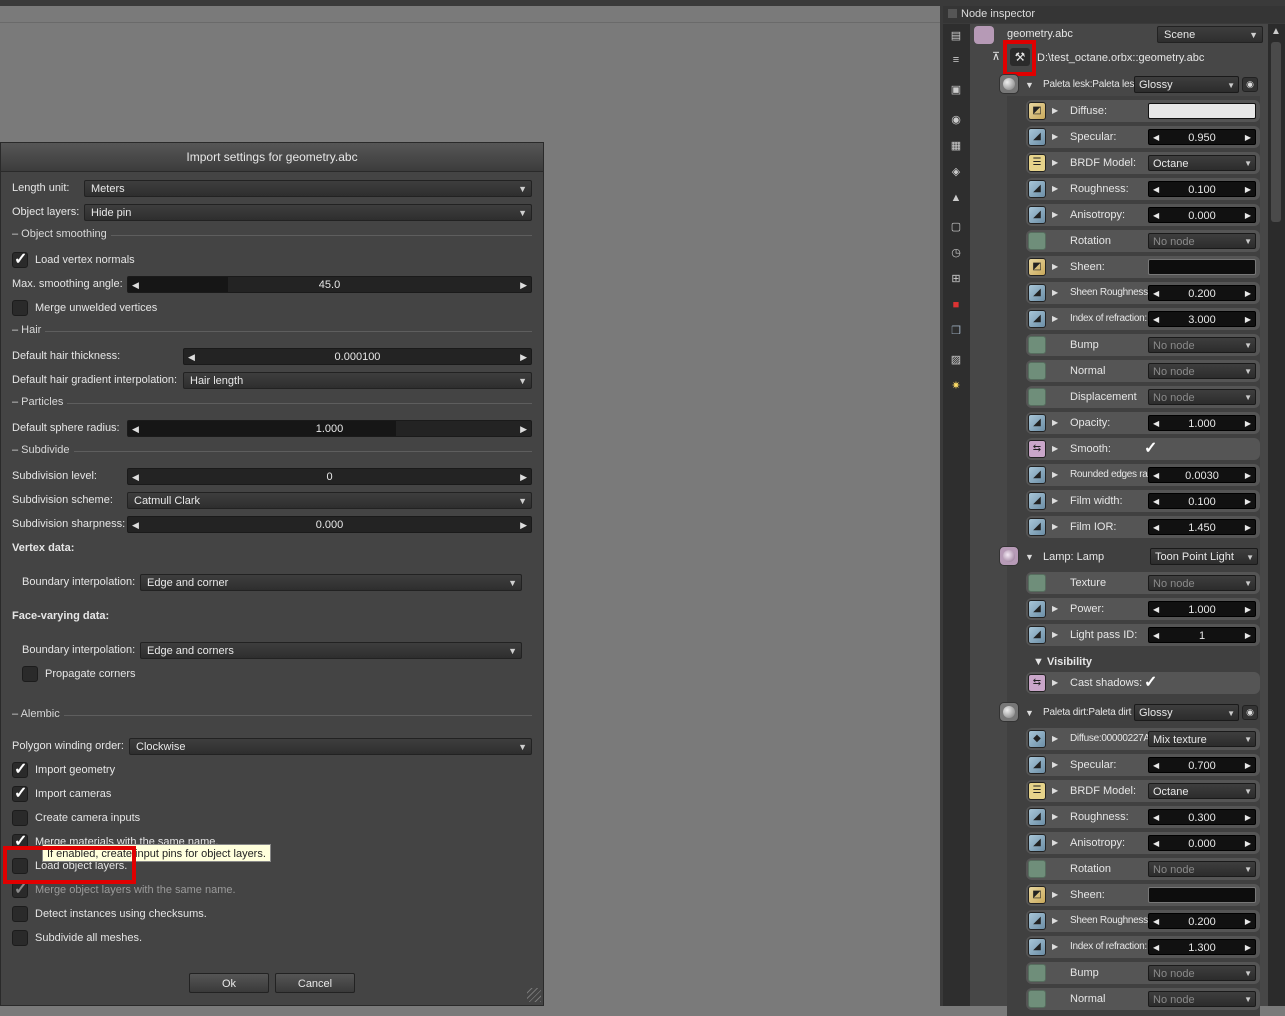 The width and height of the screenshot is (1285, 1016). Describe the element at coordinates (20, 259) in the screenshot. I see `load-vertex-normals-checkbox: ✓` at that location.